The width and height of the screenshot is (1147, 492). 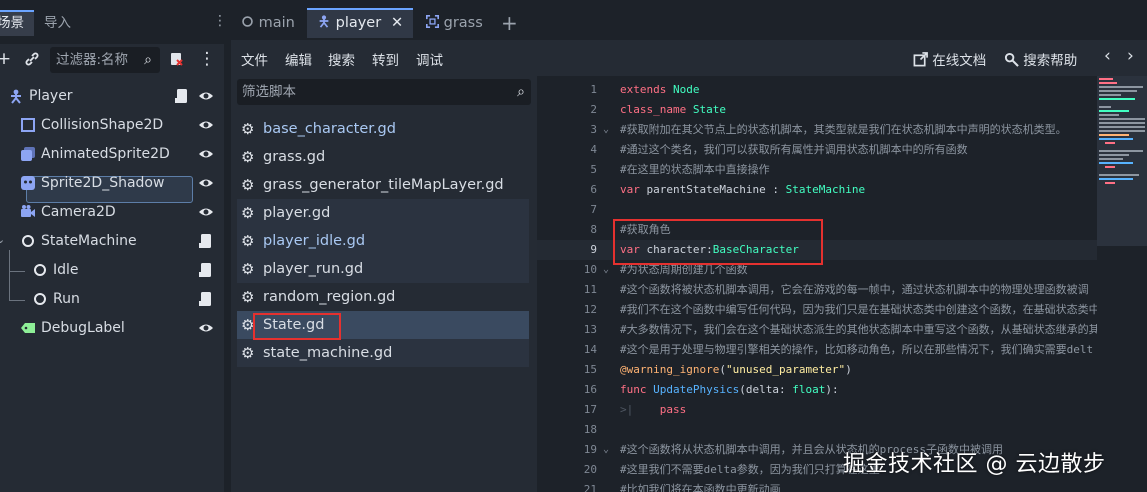 What do you see at coordinates (383, 185) in the screenshot?
I see `script-item: ⚙ grass_generator_tileMapLayer.gd` at bounding box center [383, 185].